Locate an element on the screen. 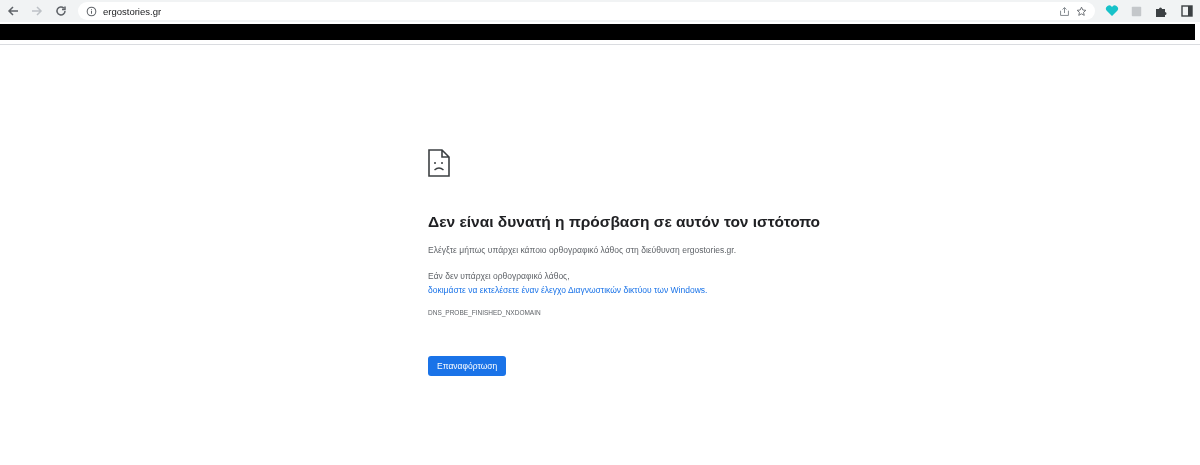 The width and height of the screenshot is (1200, 465). reload-icon is located at coordinates (61, 11).